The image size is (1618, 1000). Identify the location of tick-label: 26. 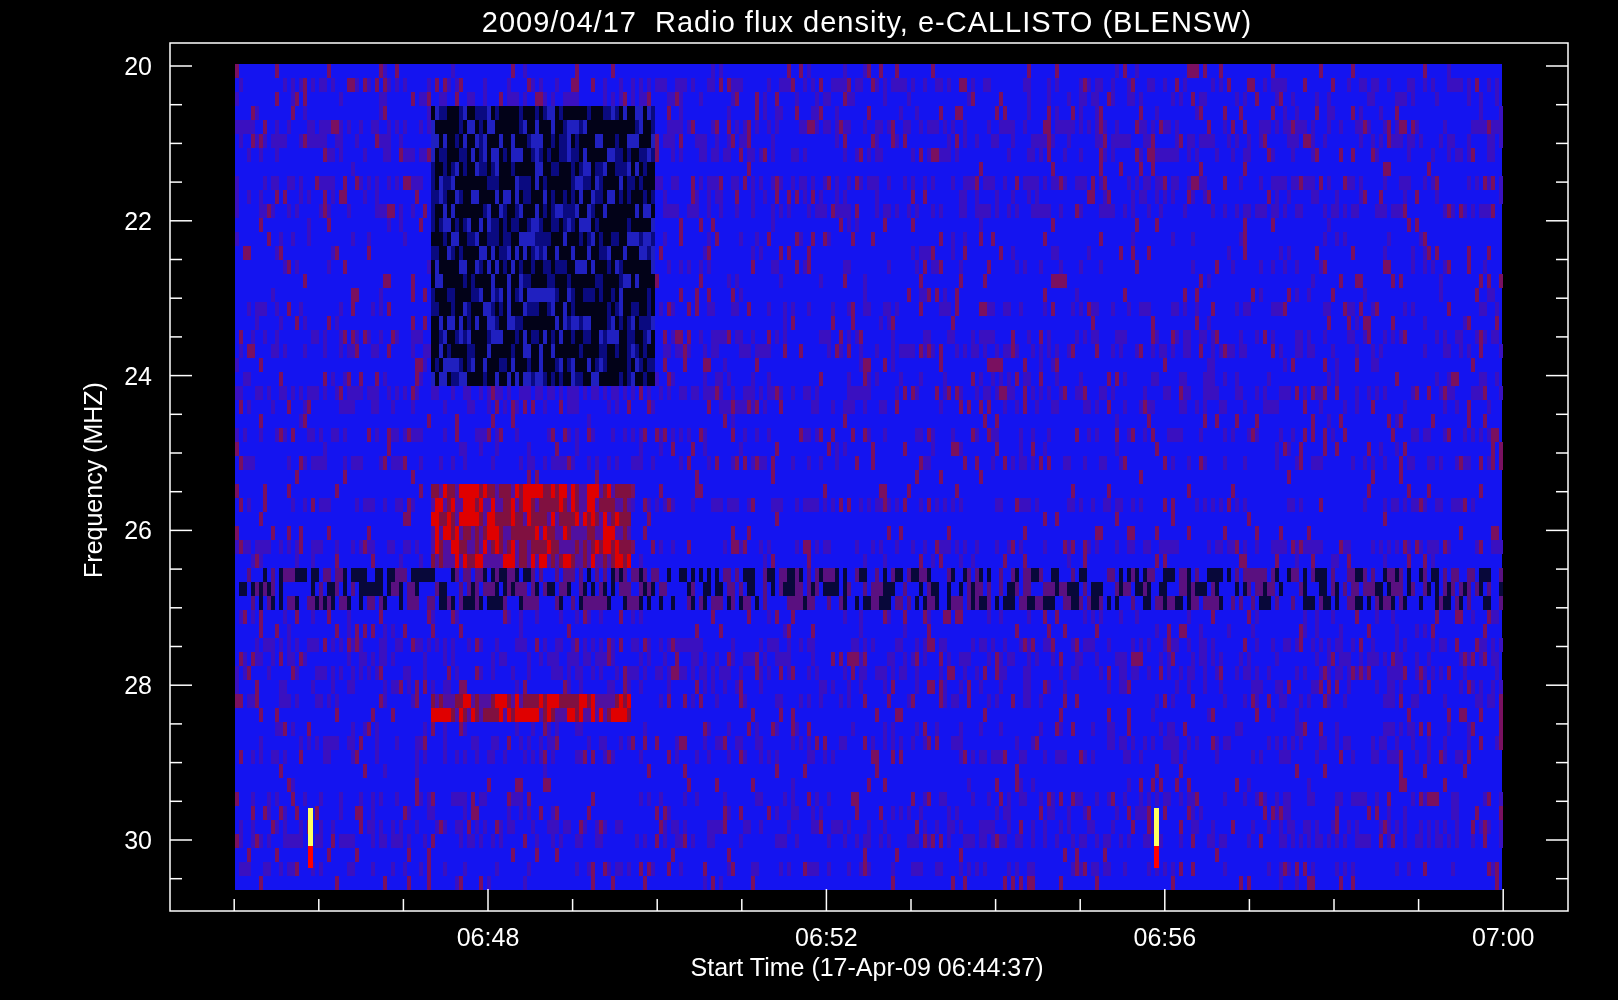
(138, 530).